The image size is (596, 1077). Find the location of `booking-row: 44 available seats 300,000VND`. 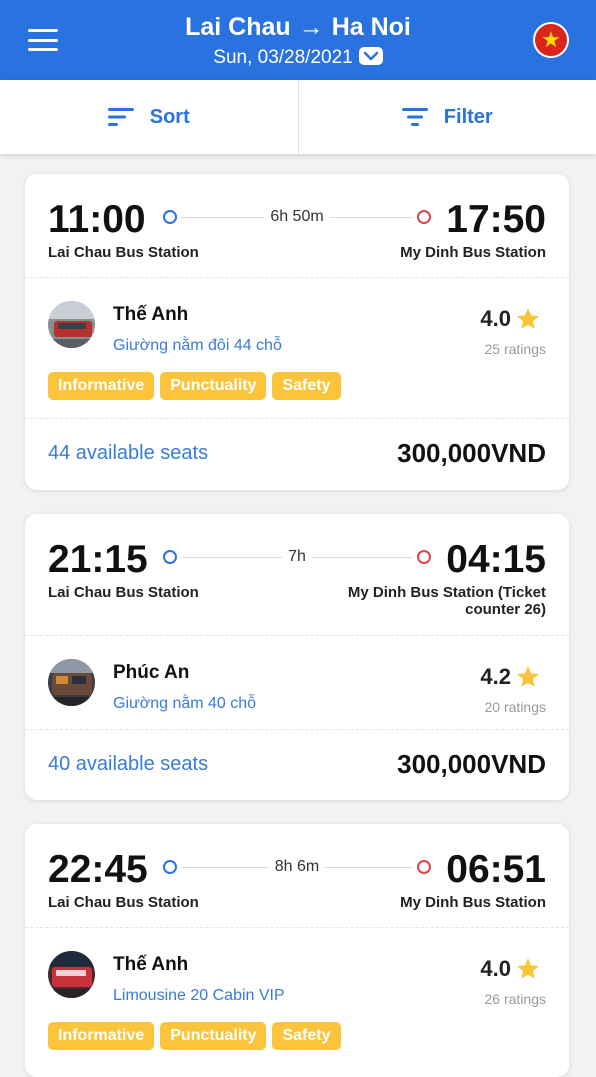

booking-row: 44 available seats 300,000VND is located at coordinates (297, 454).